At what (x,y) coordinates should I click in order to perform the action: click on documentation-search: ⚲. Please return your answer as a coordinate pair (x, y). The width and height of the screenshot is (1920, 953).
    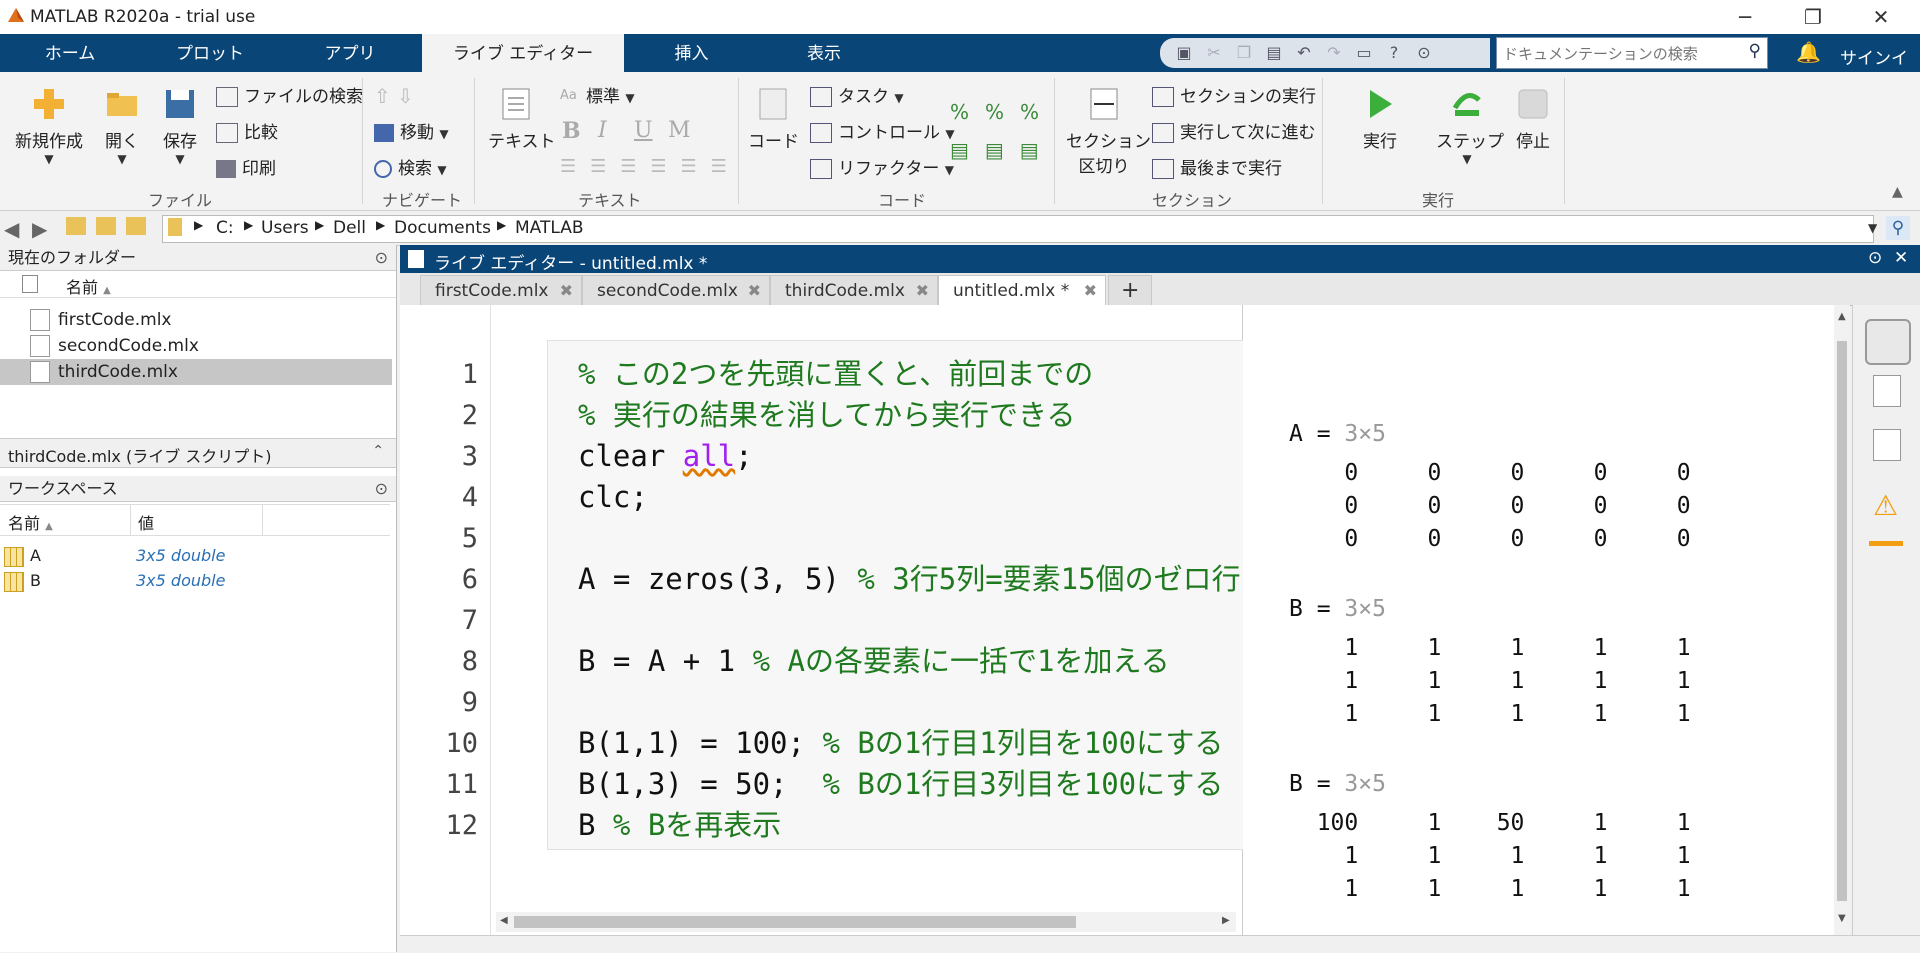
    Looking at the image, I should click on (1632, 53).